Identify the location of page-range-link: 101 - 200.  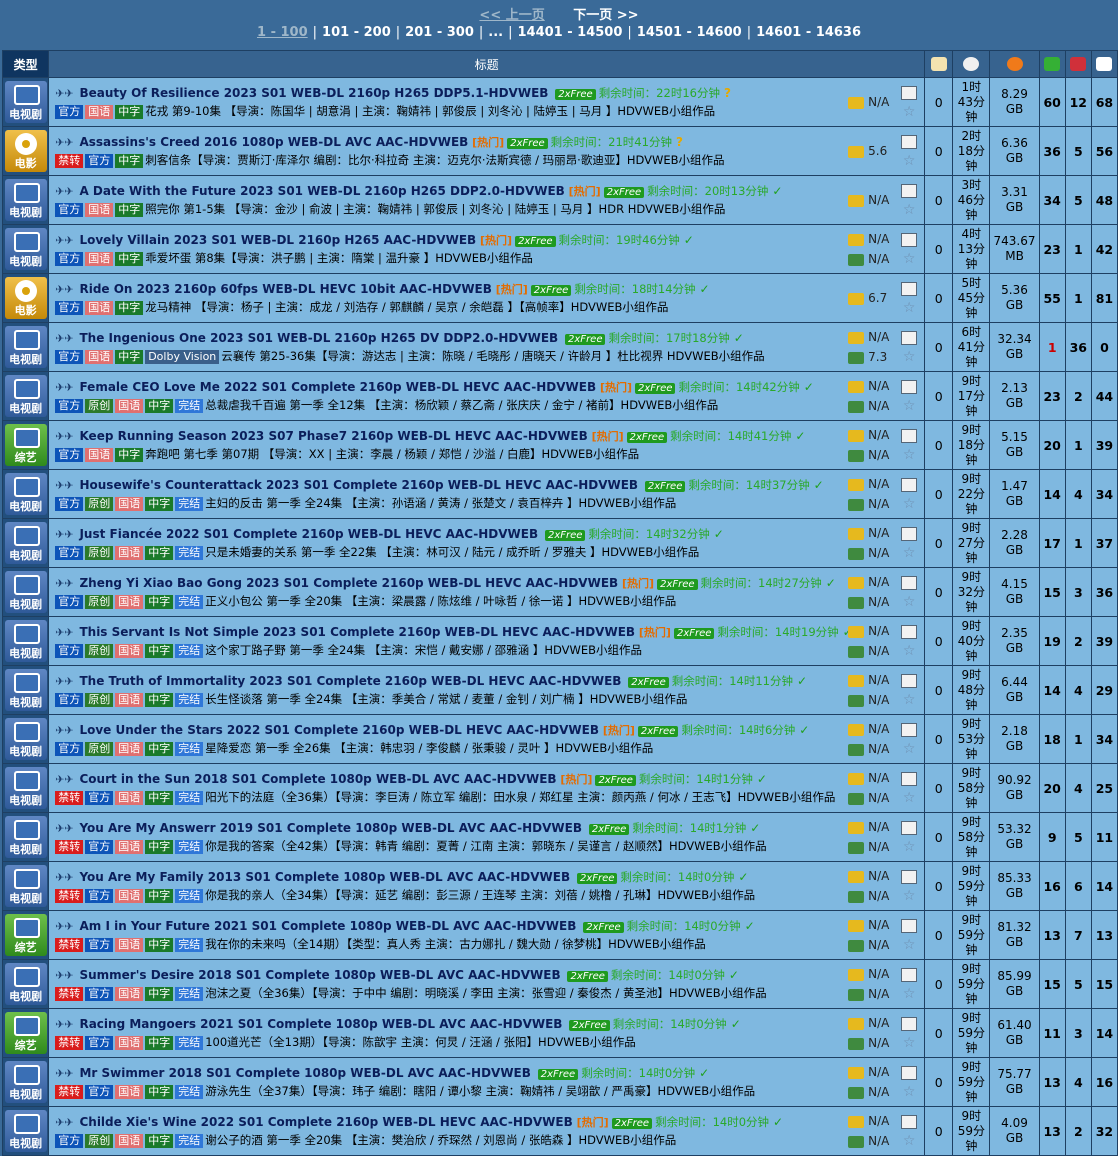
(356, 32).